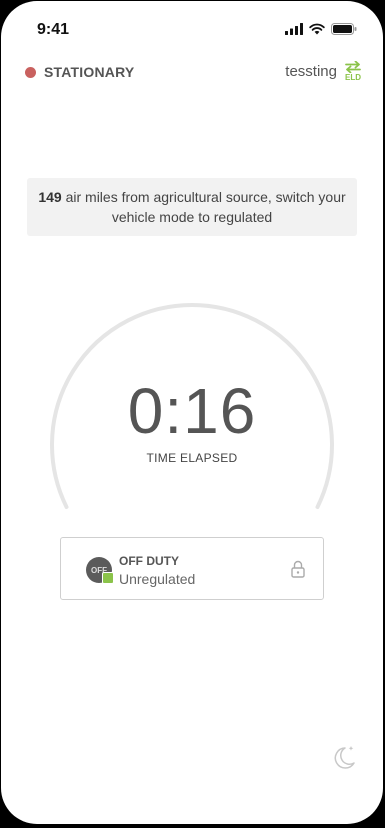 This screenshot has width=385, height=828. I want to click on duty-status-label: OFF DUTY, so click(149, 561).